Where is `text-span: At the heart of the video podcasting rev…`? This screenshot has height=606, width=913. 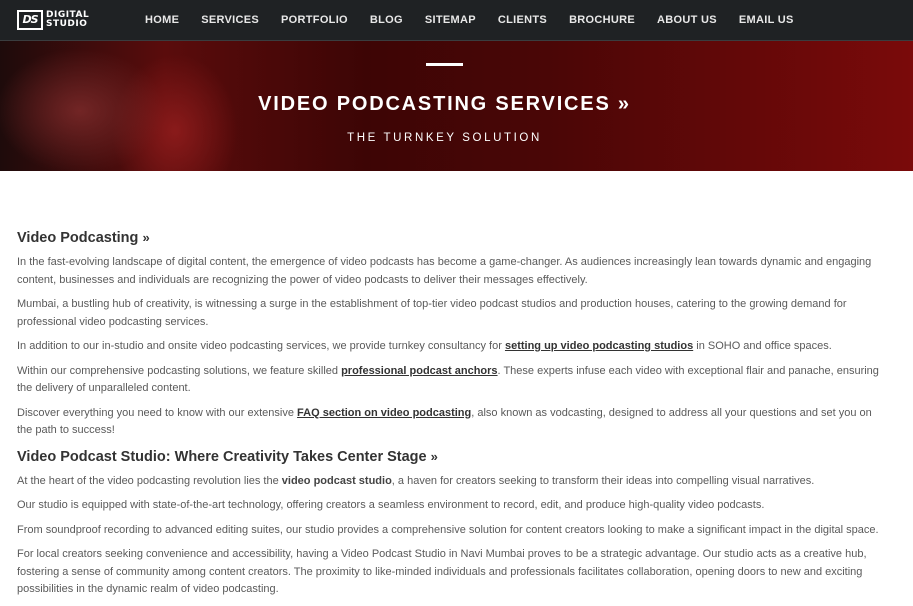
text-span: At the heart of the video podcasting rev… is located at coordinates (149, 480).